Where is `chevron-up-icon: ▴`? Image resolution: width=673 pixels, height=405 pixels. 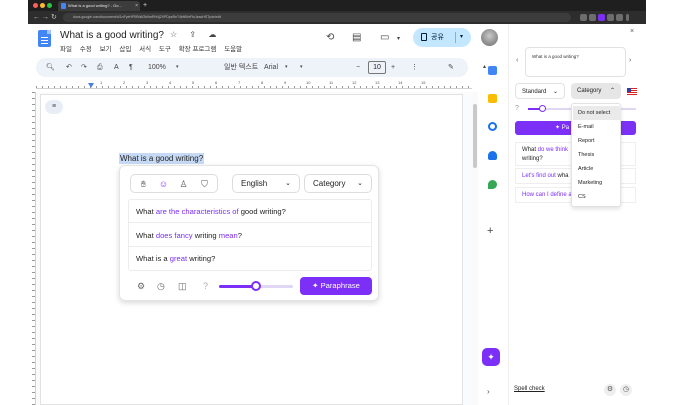 chevron-up-icon: ▴ is located at coordinates (484, 67).